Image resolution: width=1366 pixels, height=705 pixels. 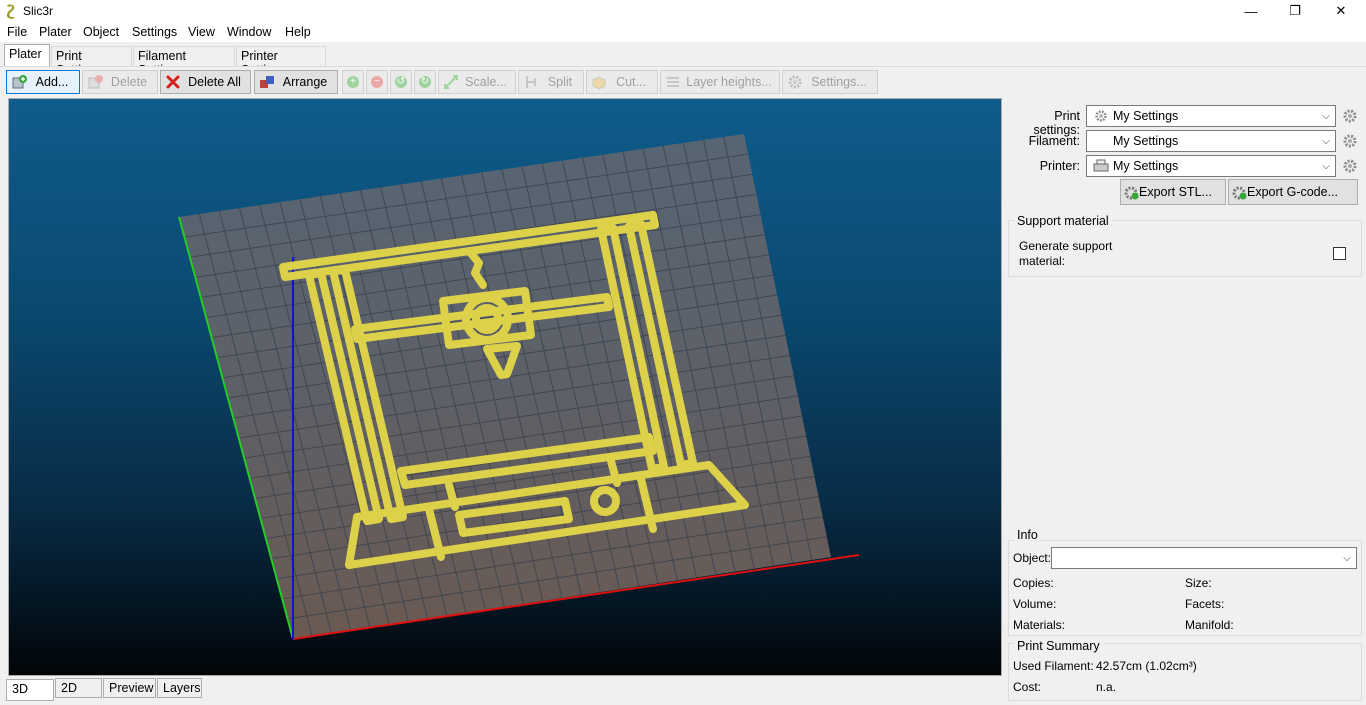 What do you see at coordinates (10, 11) in the screenshot?
I see `slic3r-logo-icon` at bounding box center [10, 11].